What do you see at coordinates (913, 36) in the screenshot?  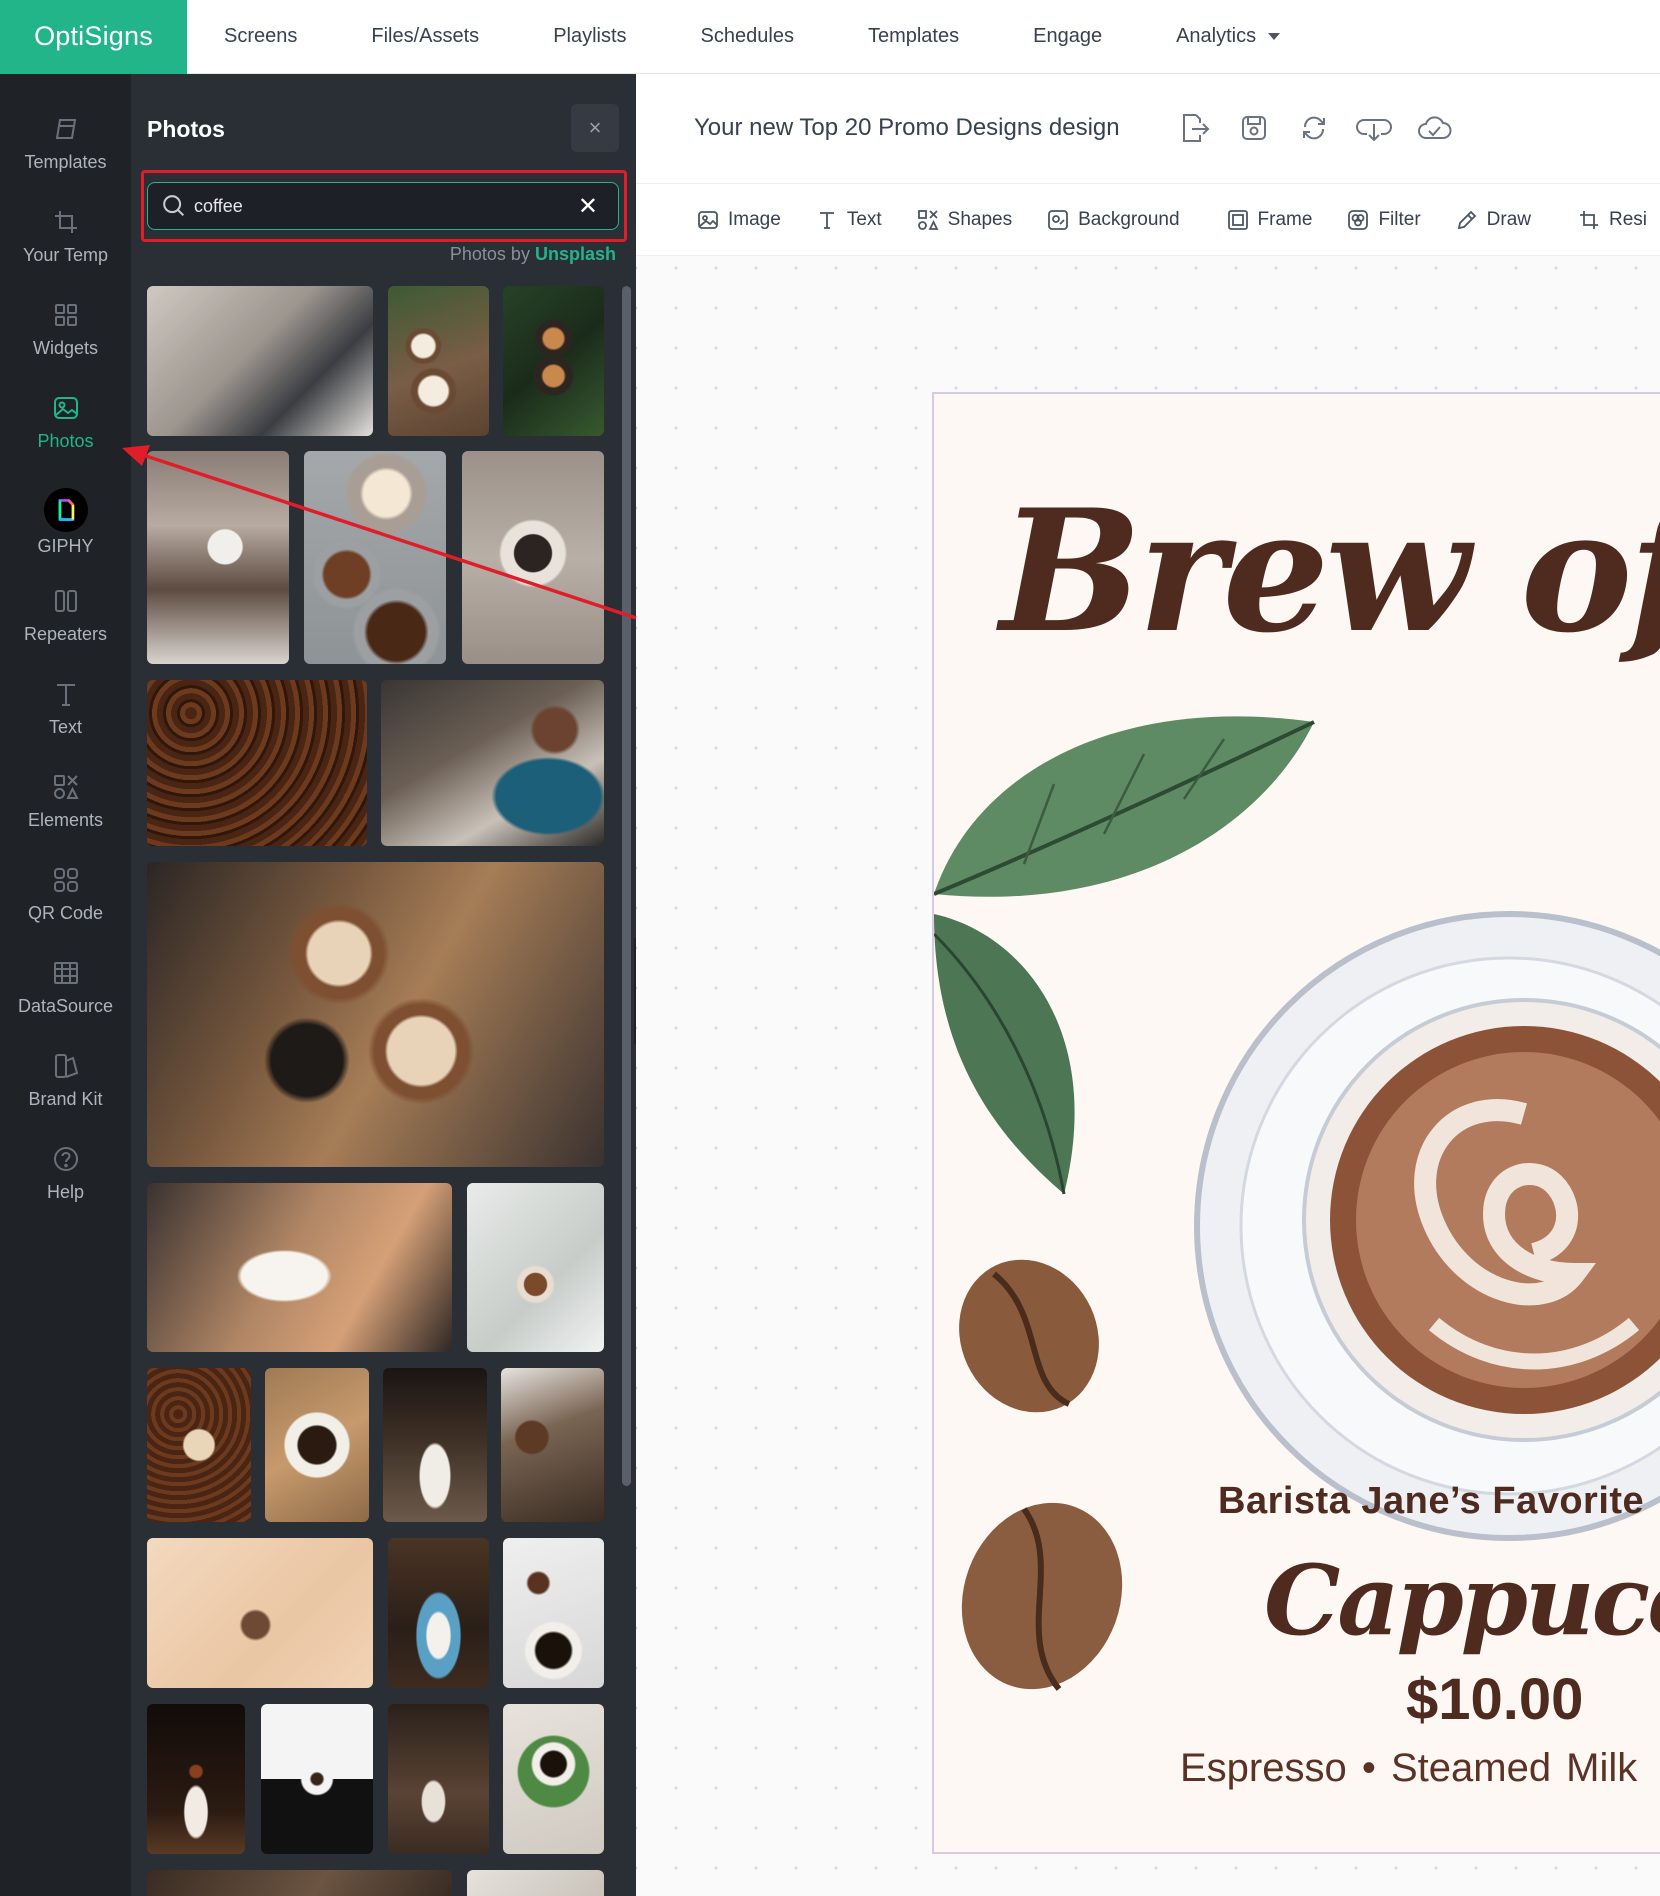 I see `nav-templates: Templates` at bounding box center [913, 36].